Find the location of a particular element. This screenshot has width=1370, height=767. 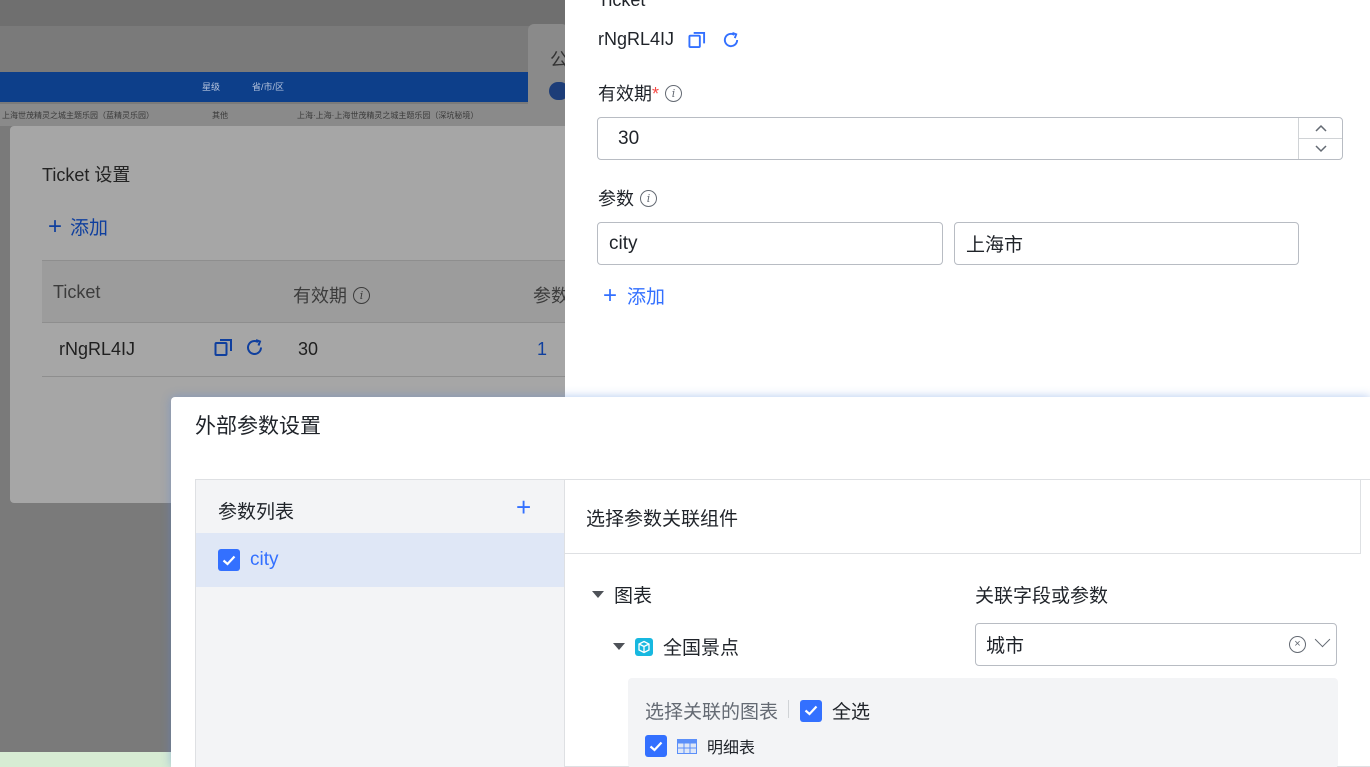

ticket-value: rNgRL4IJ is located at coordinates (636, 39).